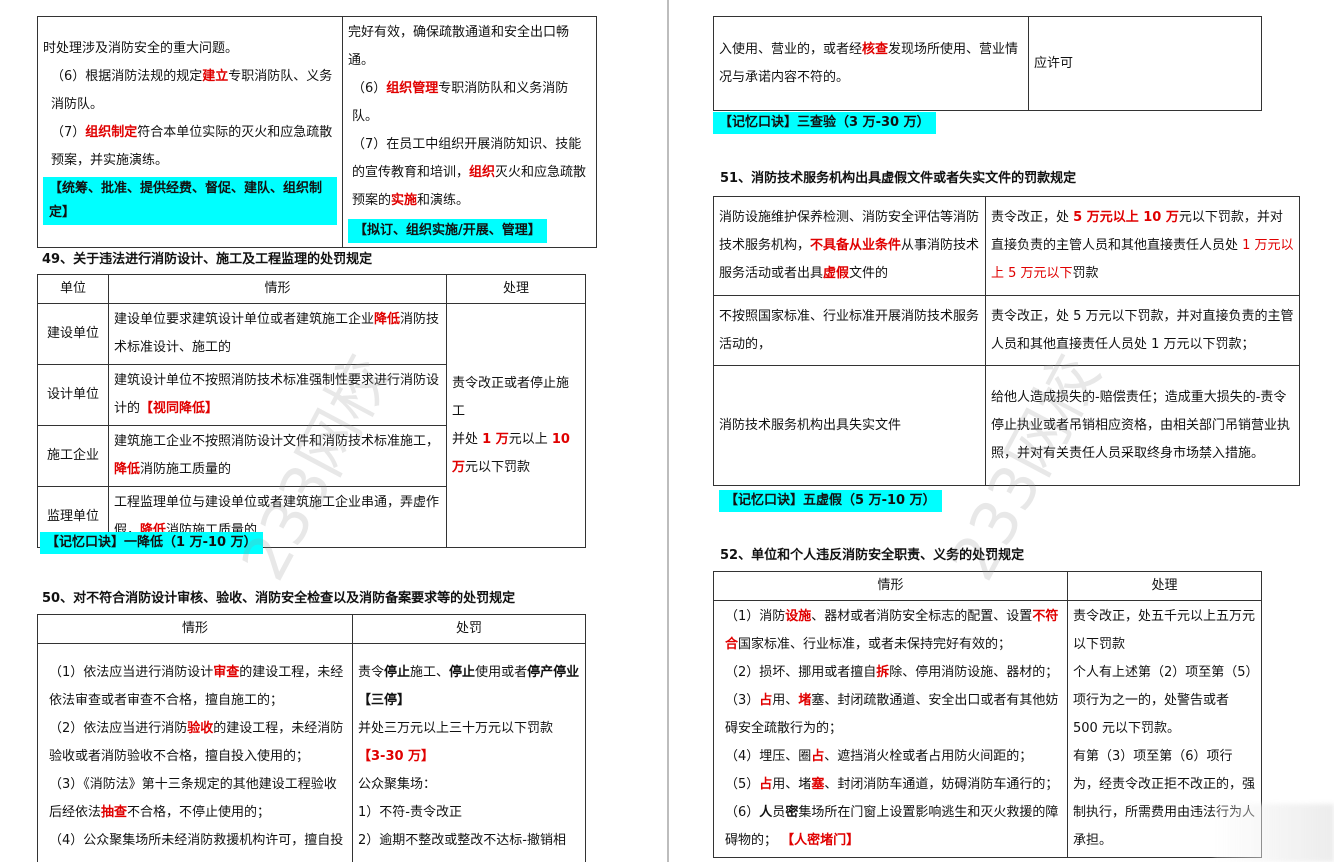  What do you see at coordinates (1145, 63) in the screenshot?
I see `continued-penalty: 应许可` at bounding box center [1145, 63].